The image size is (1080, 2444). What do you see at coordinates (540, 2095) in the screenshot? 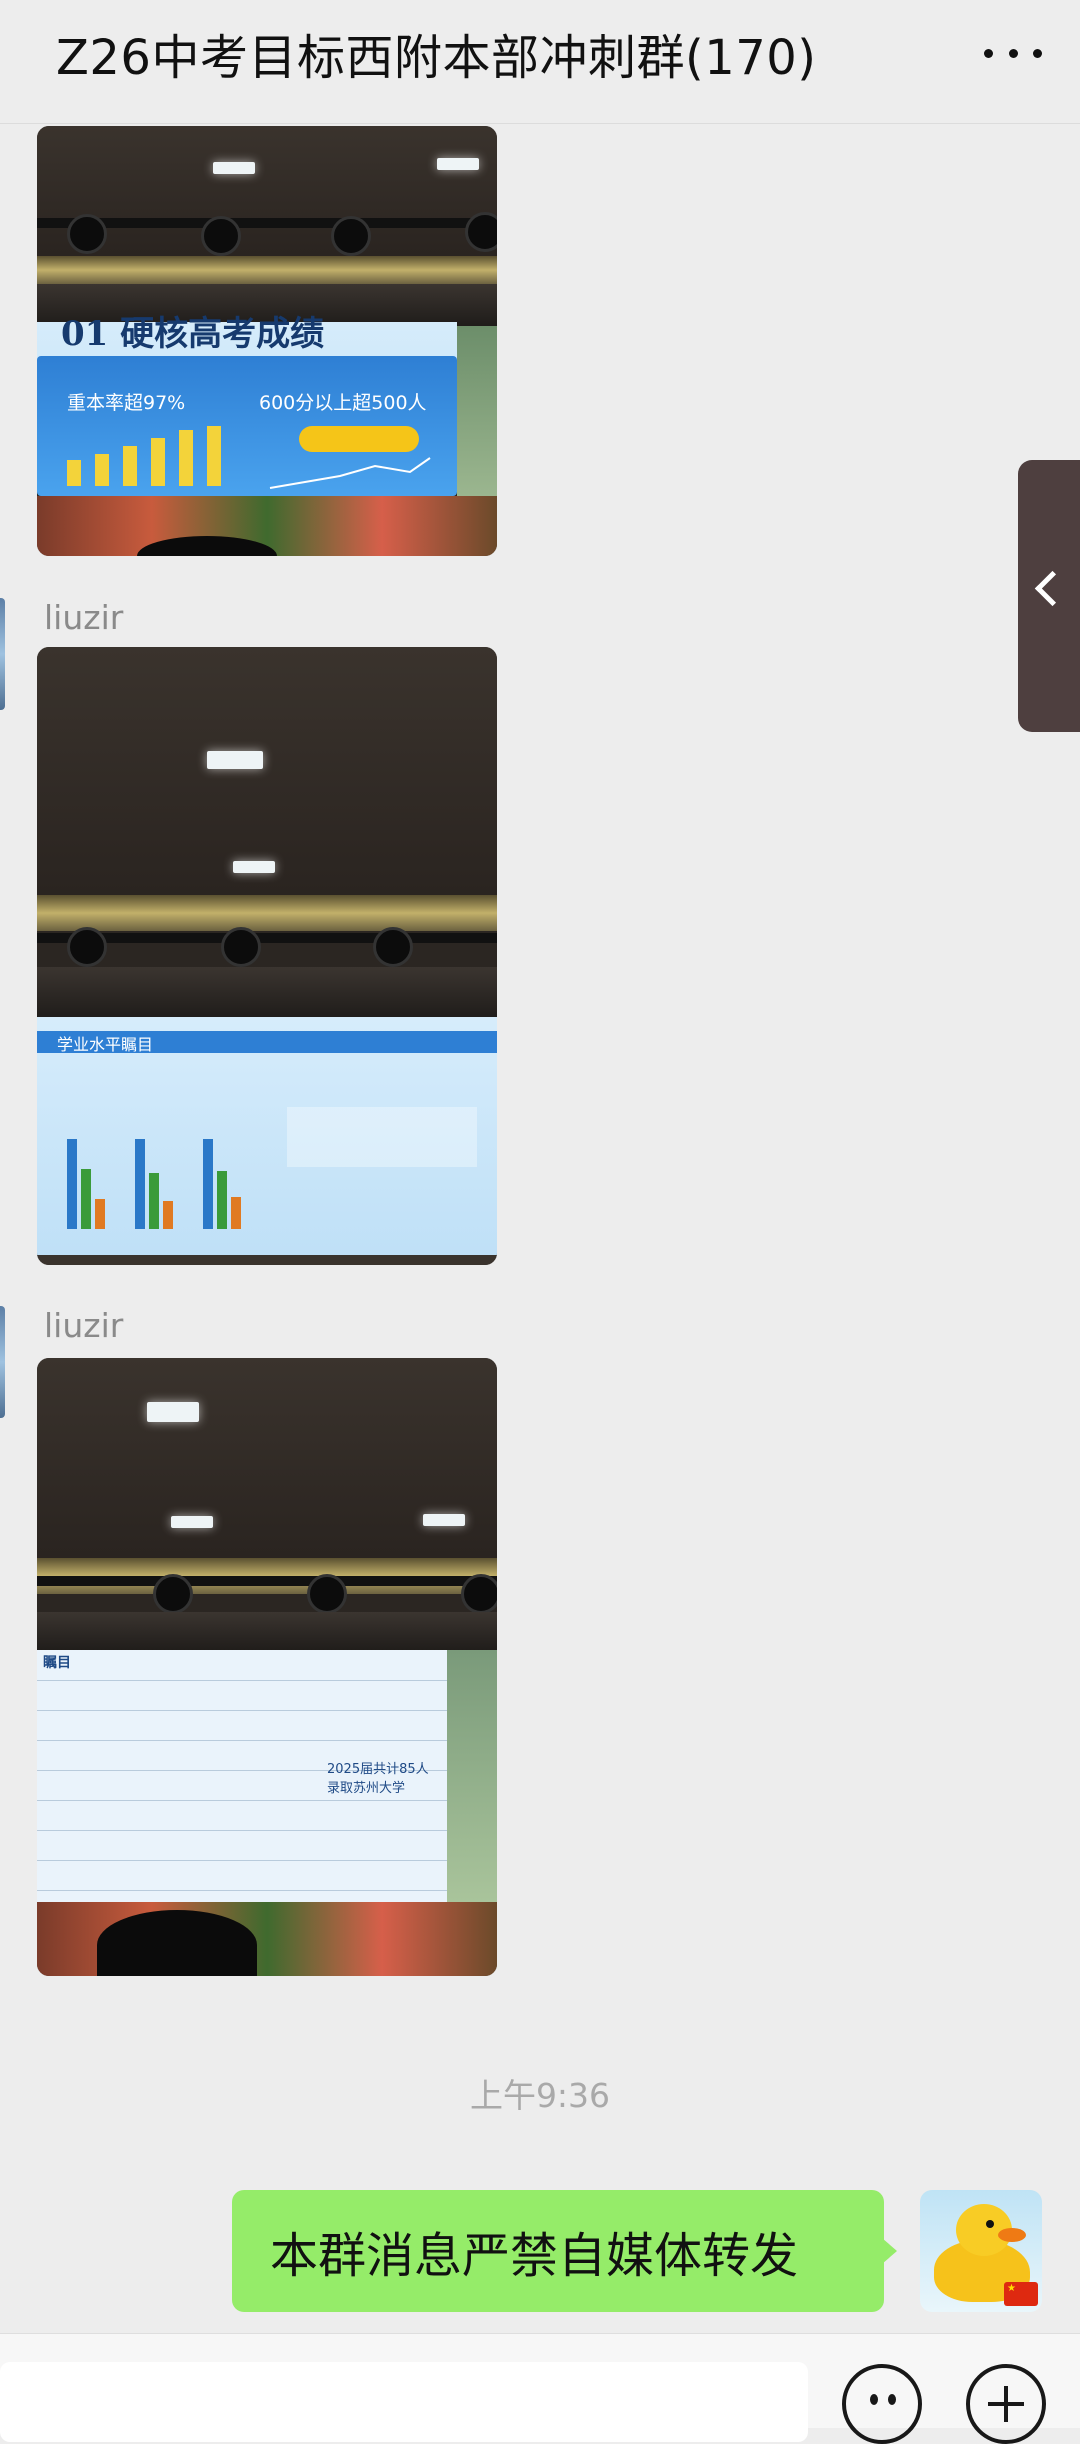
I see `message-timestamp: 上午9:36` at bounding box center [540, 2095].